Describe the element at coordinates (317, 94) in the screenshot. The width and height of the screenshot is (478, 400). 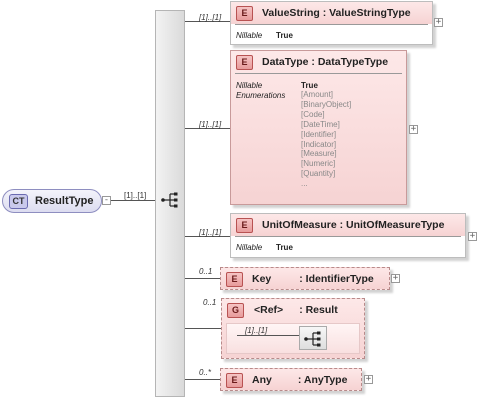
I see `enum-value: [Amount]` at that location.